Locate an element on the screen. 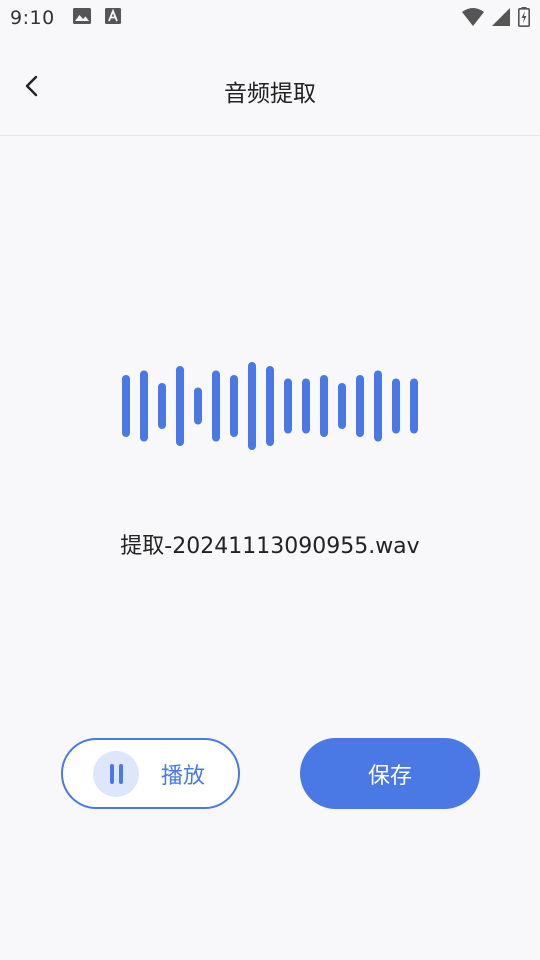 The image size is (540, 960). image-icon is located at coordinates (81, 18).